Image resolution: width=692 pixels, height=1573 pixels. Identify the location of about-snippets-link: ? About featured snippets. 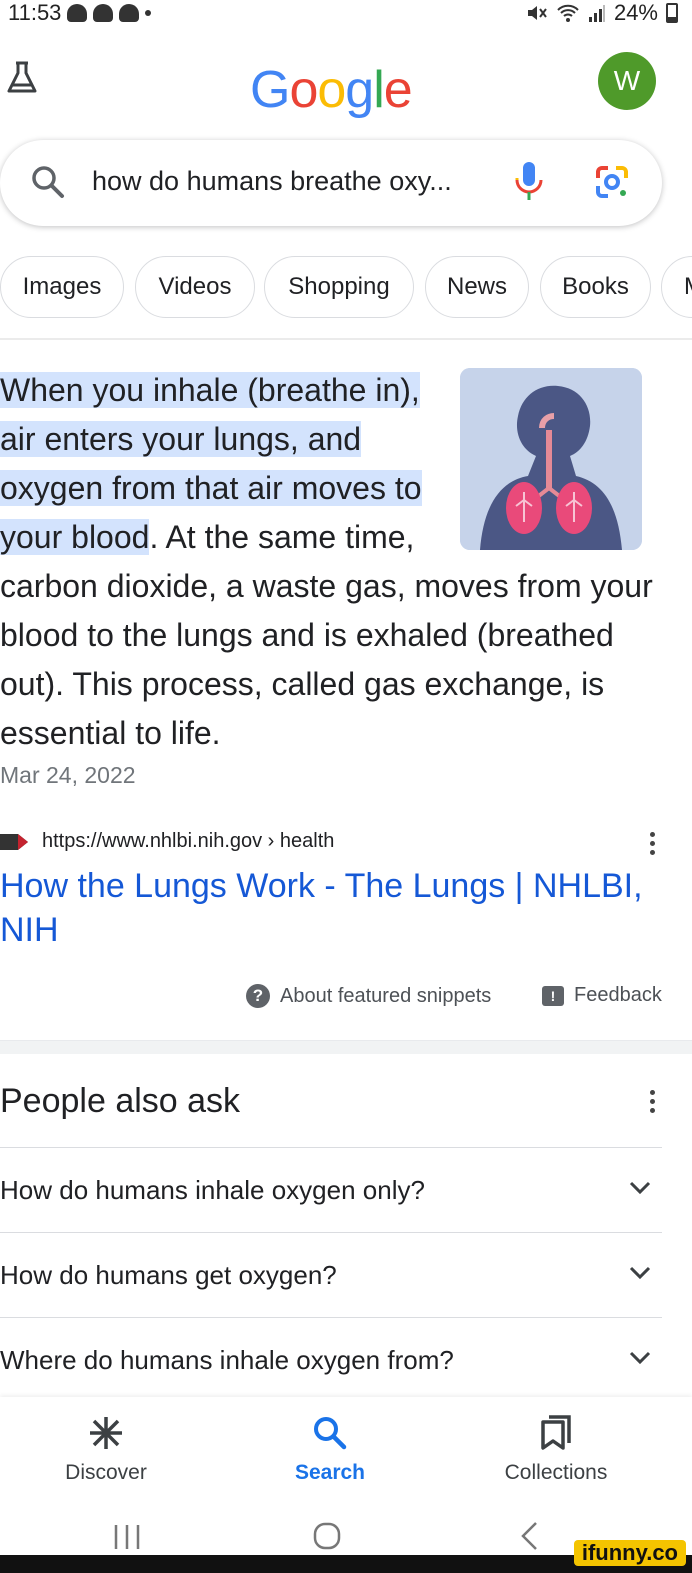
(368, 996).